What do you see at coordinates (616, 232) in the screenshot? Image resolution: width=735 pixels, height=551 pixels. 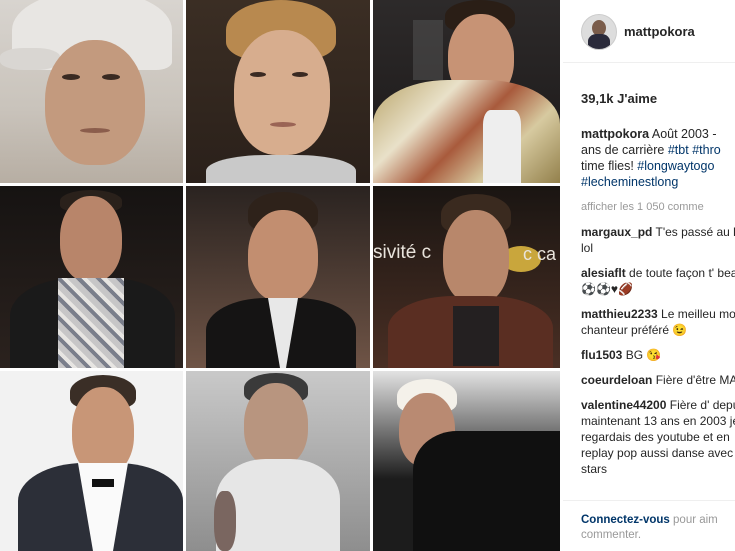 I see `comment-username: margaux_pd` at bounding box center [616, 232].